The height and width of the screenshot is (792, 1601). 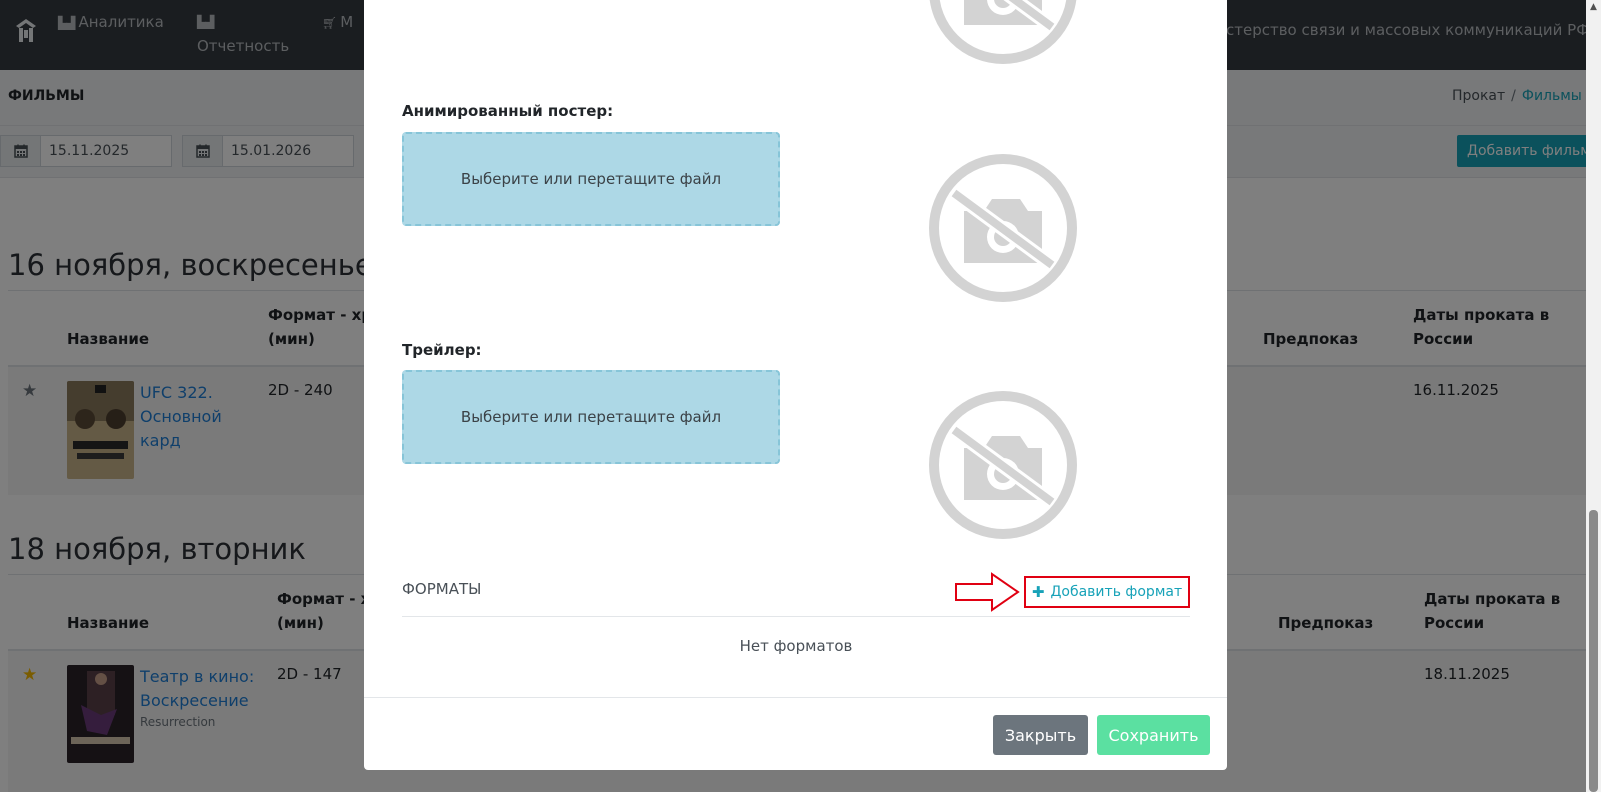 I want to click on modal-footer-divider, so click(x=795, y=697).